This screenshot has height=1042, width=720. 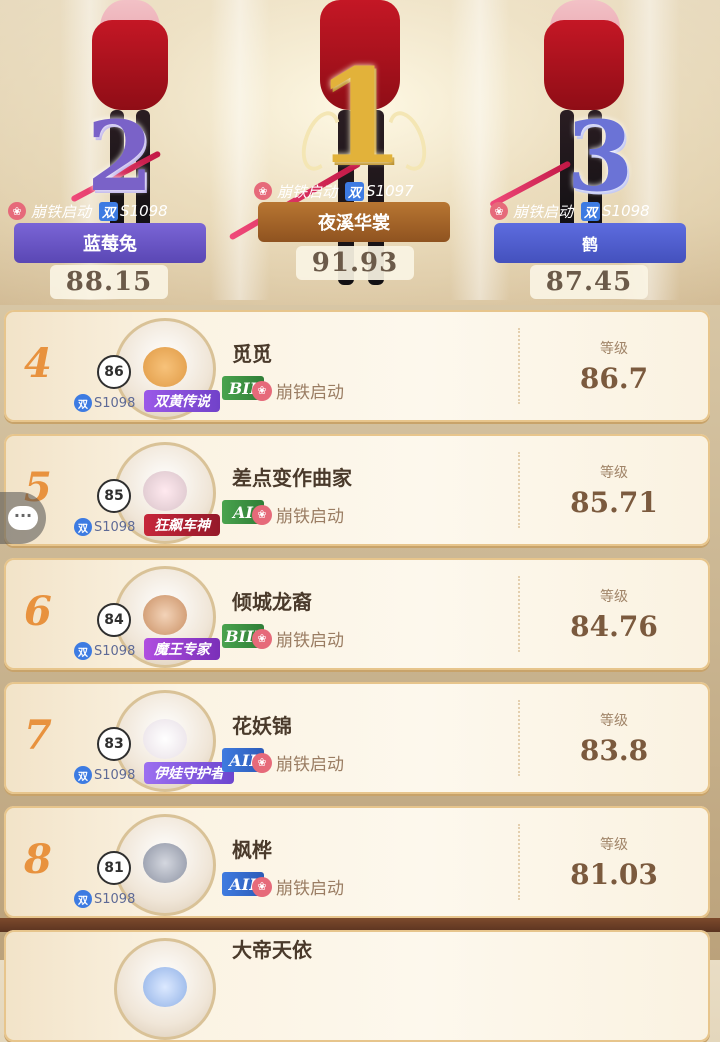 I want to click on level-value: 86.7, so click(x=614, y=378).